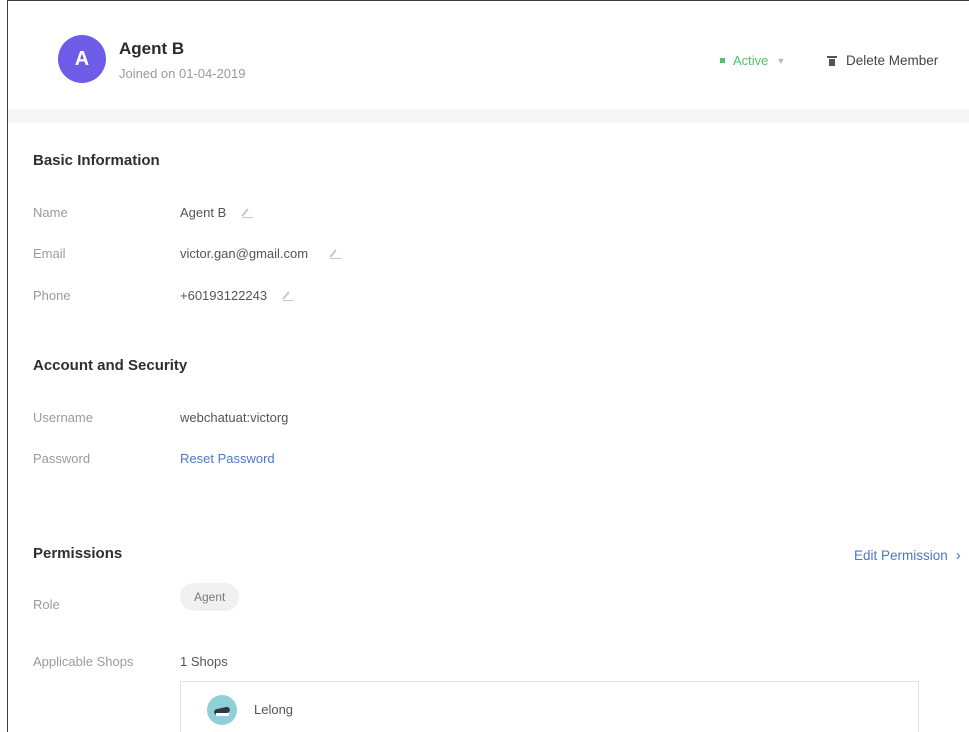  Describe the element at coordinates (289, 296) in the screenshot. I see `edit-phone-pencil-icon` at that location.